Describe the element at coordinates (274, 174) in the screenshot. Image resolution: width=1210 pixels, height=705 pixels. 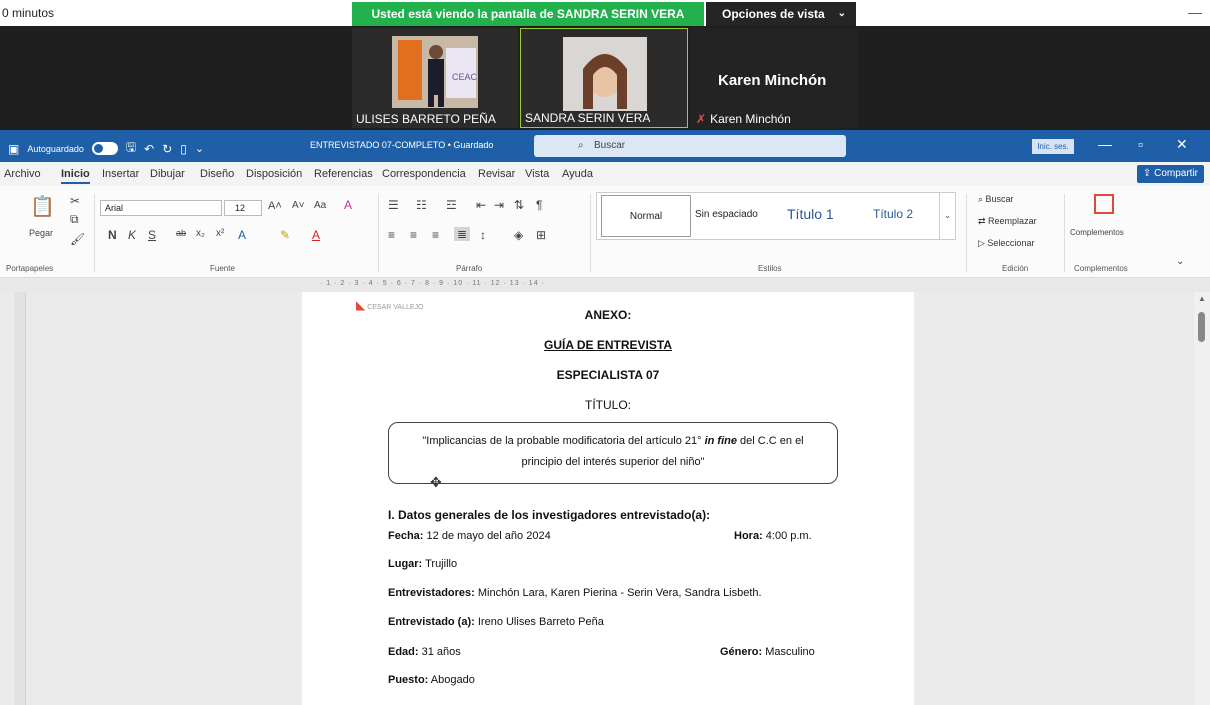
I see `tab-disposicion: Disposición` at that location.